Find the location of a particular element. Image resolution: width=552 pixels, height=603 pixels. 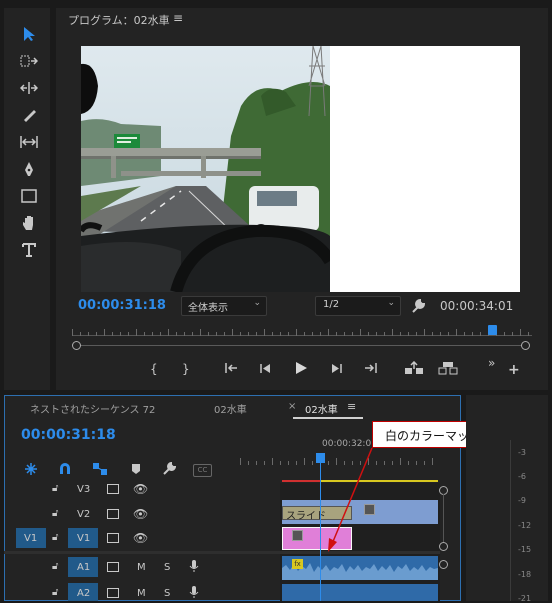

tab-nested-sequence: ネストされたシーケンス 72 is located at coordinates (92, 408).